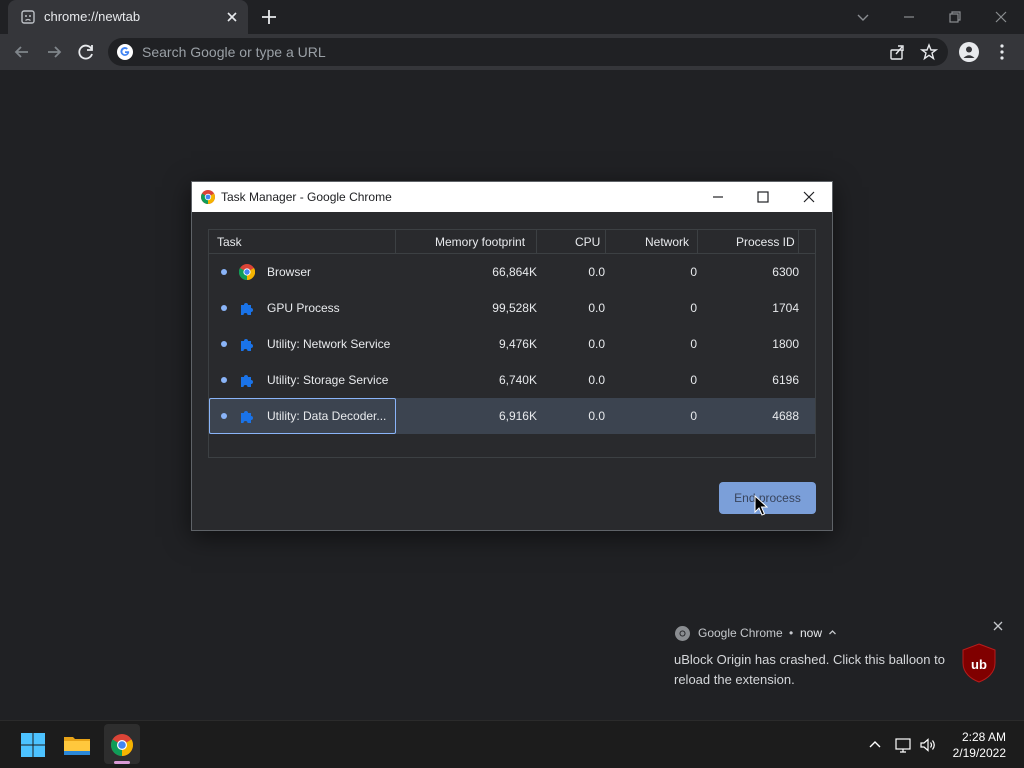  I want to click on profile-icon, so click(969, 52).